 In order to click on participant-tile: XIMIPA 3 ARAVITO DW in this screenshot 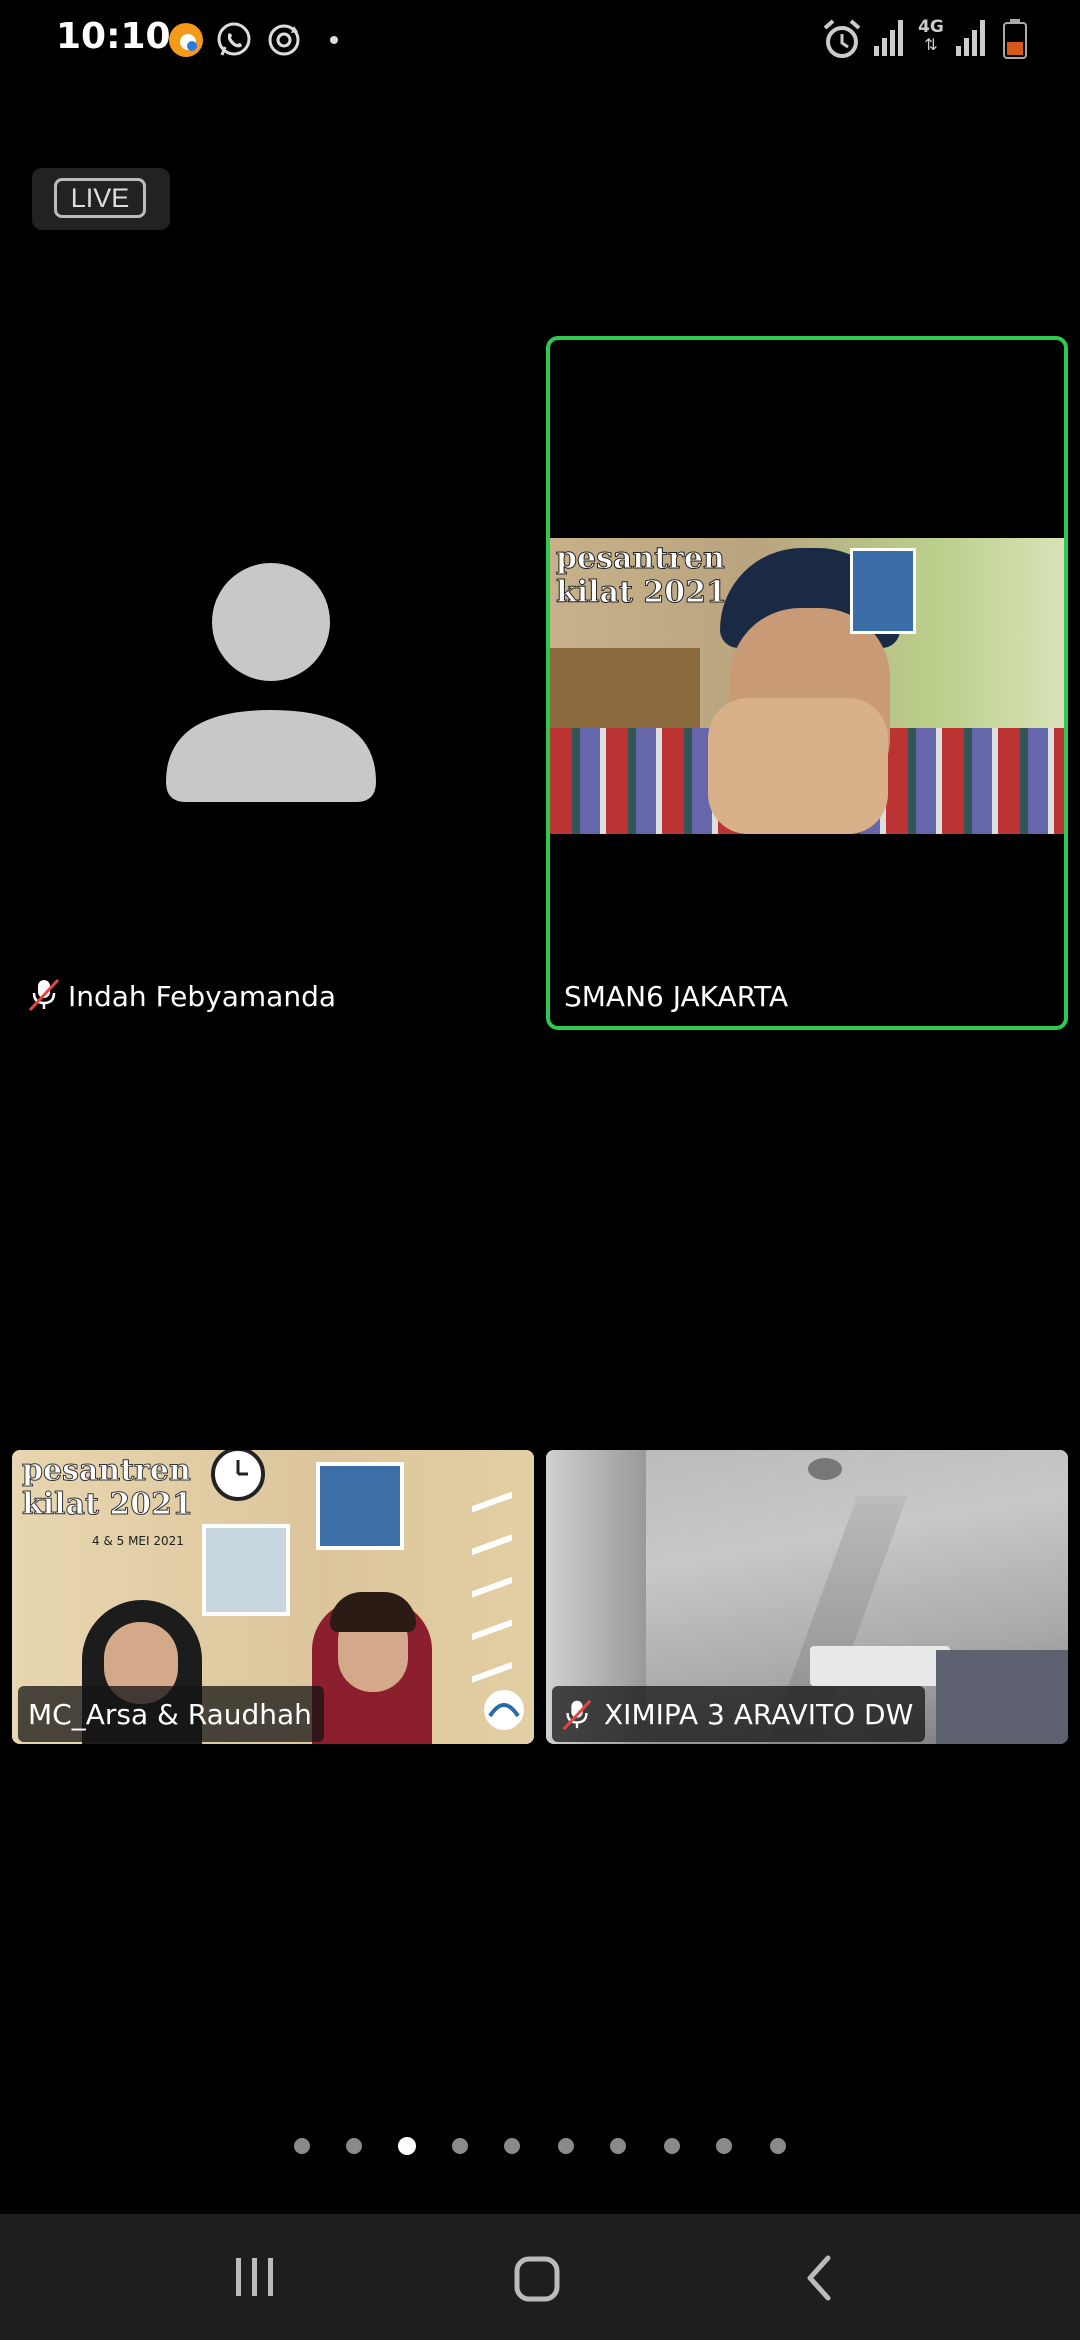, I will do `click(807, 1597)`.